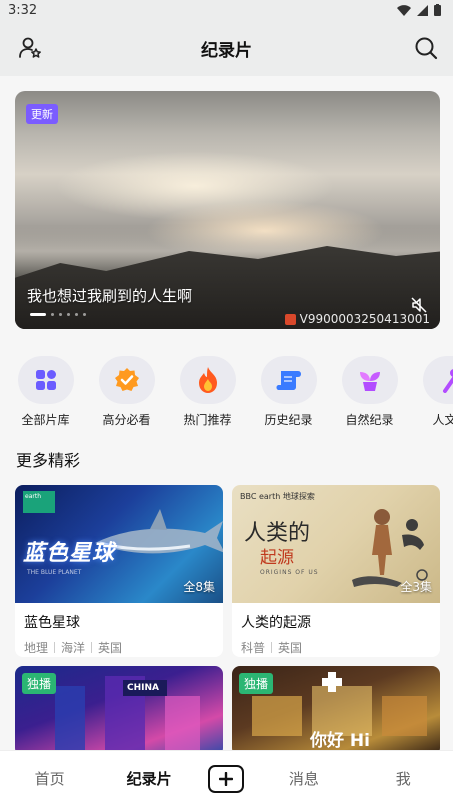 This screenshot has height=806, width=453. Describe the element at coordinates (30, 48) in the screenshot. I see `user-star-icon` at that location.